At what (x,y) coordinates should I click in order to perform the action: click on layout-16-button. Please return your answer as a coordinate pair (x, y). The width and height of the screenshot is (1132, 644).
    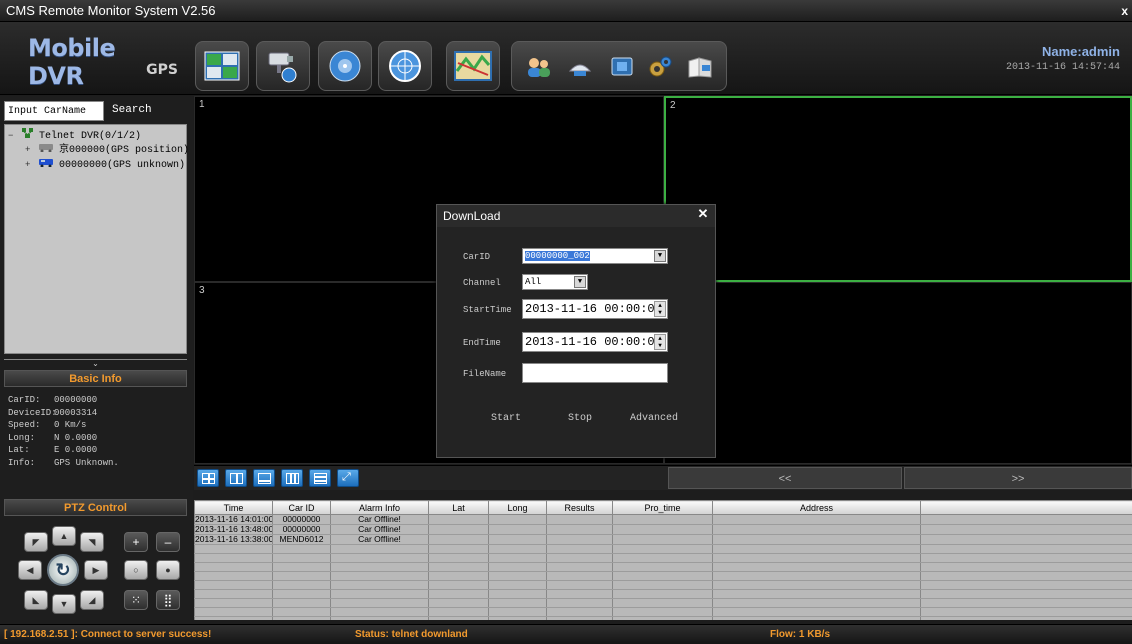
    Looking at the image, I should click on (320, 478).